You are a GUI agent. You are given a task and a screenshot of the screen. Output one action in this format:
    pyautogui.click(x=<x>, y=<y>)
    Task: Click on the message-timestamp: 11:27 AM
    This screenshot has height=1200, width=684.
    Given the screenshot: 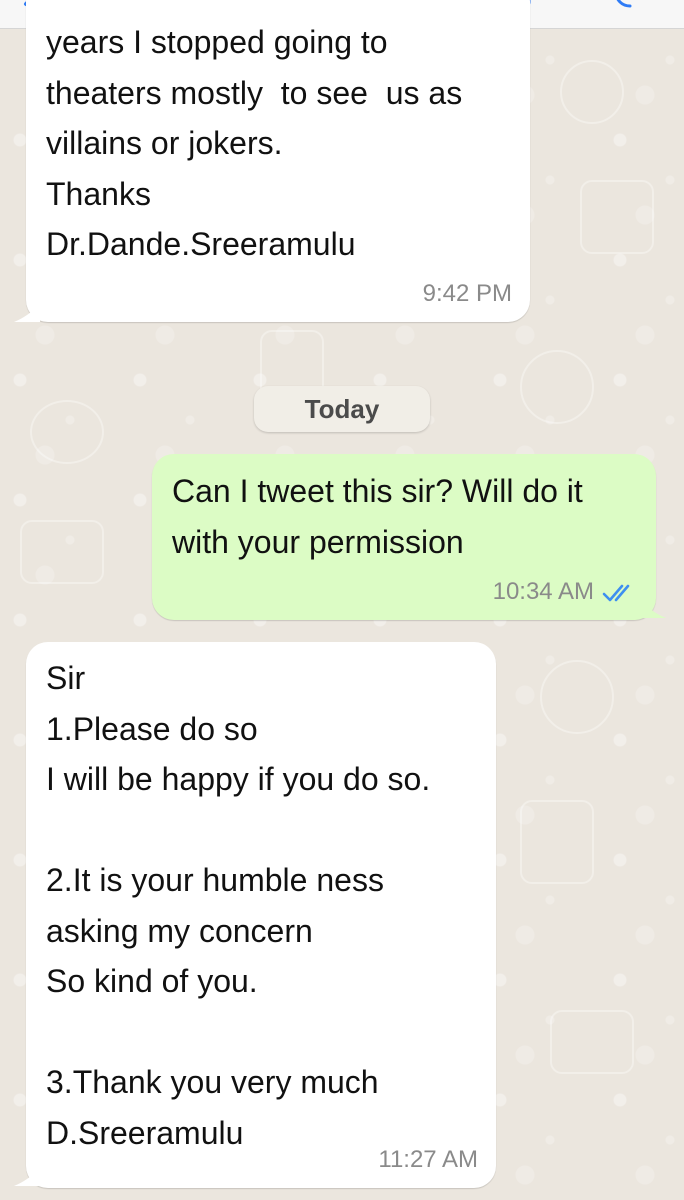 What is the action you would take?
    pyautogui.click(x=428, y=1159)
    